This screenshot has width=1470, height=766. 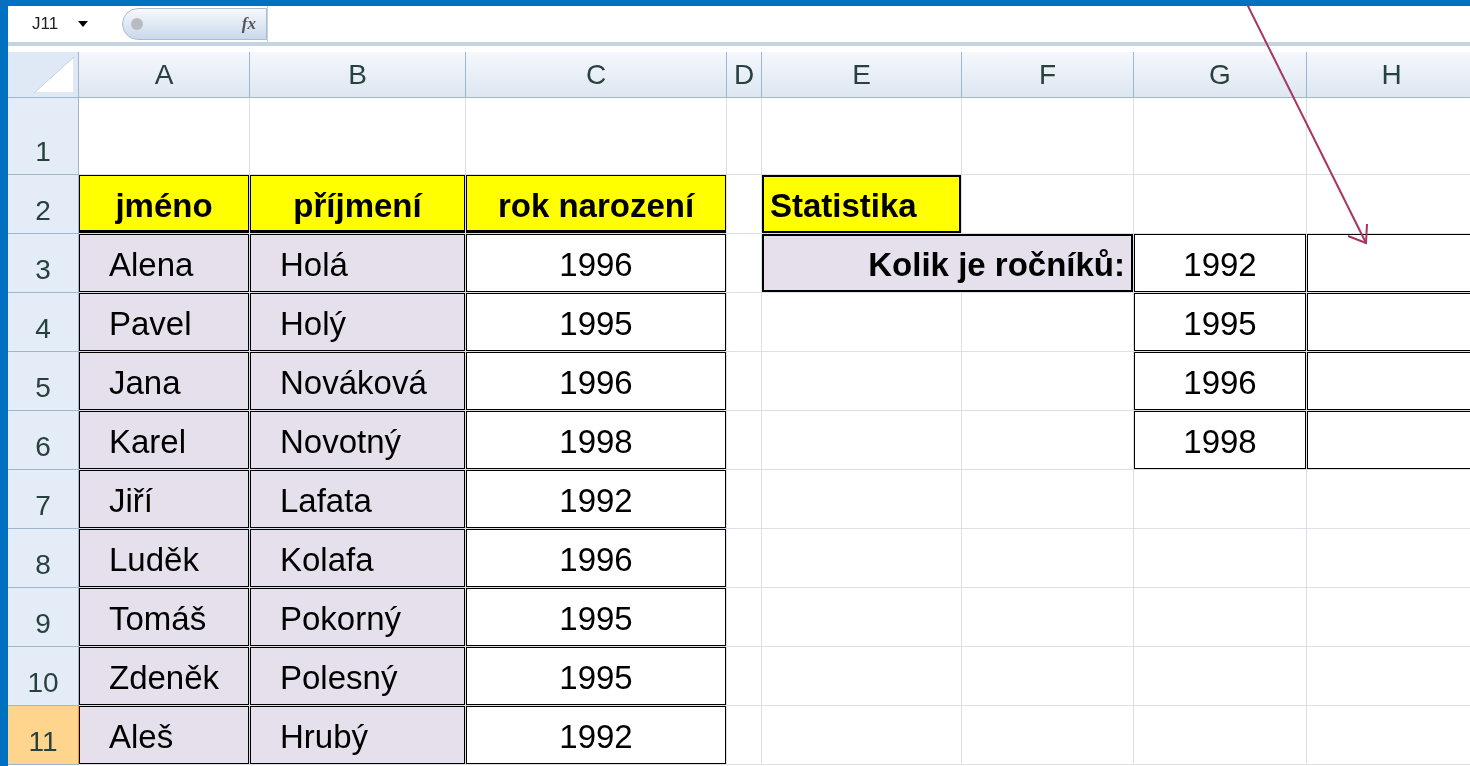 I want to click on name-box: J11, so click(x=52, y=24).